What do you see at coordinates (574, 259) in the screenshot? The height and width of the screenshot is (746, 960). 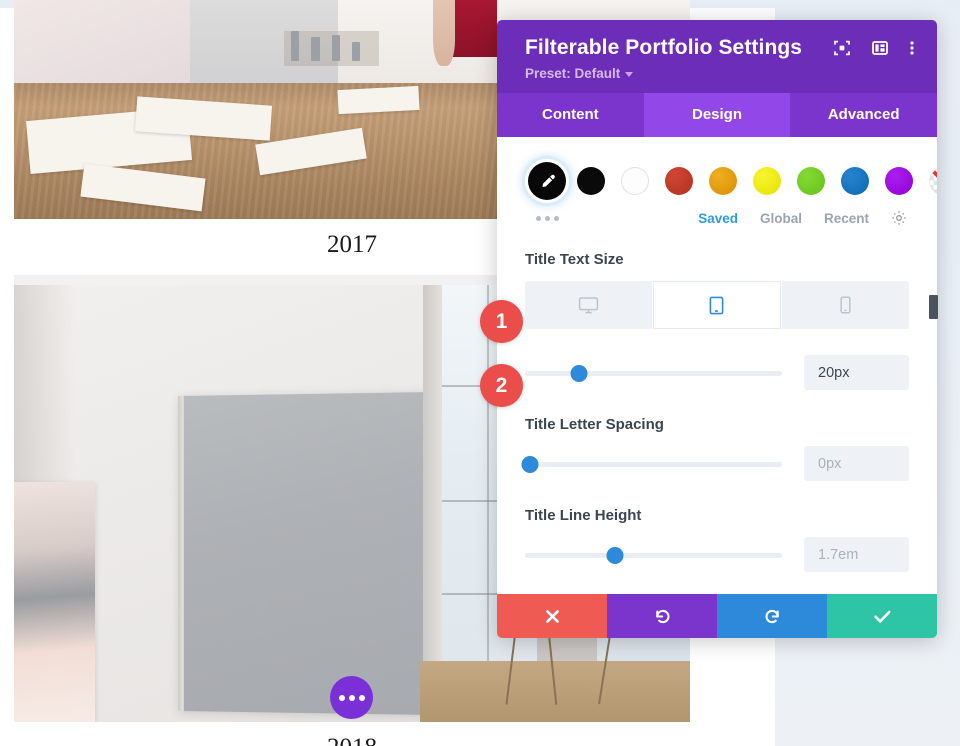 I see `field-label: Title Text Size` at bounding box center [574, 259].